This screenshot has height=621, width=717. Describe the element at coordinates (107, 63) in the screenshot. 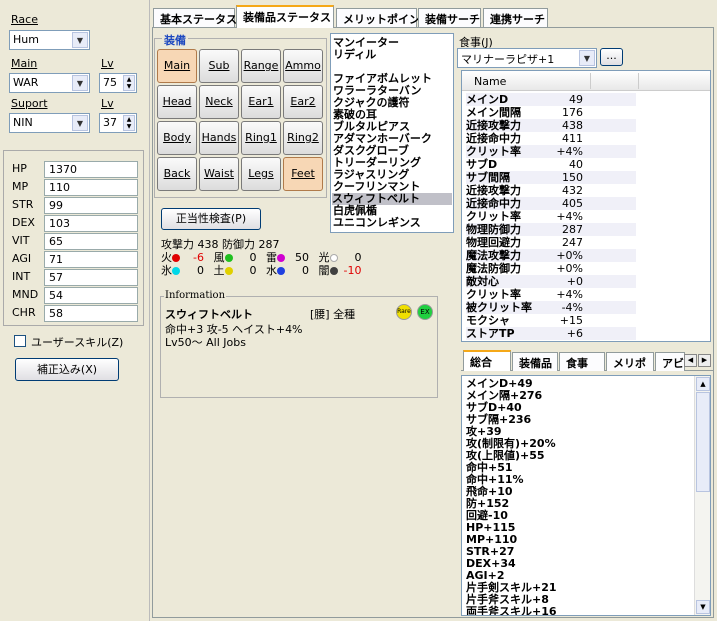

I see `main-lv-label: Lv` at that location.